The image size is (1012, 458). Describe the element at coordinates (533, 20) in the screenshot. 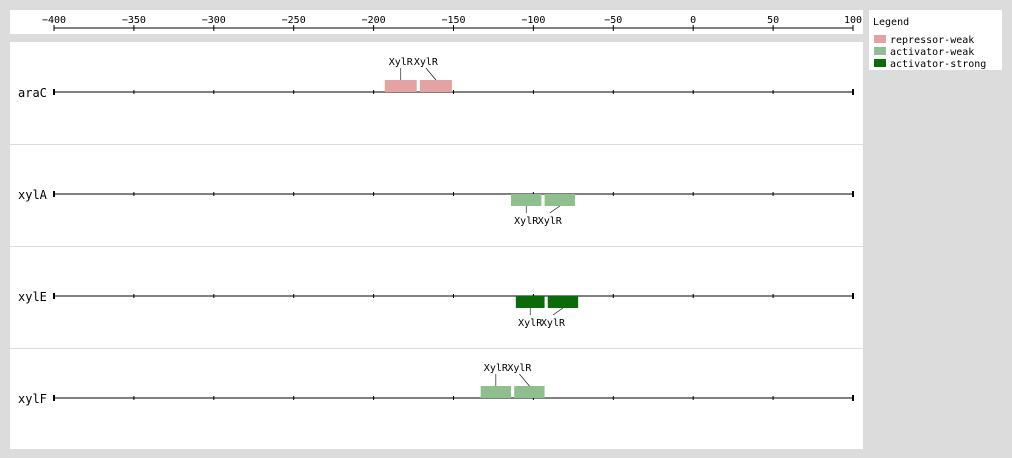

I see `axis-tick-label: −100` at that location.